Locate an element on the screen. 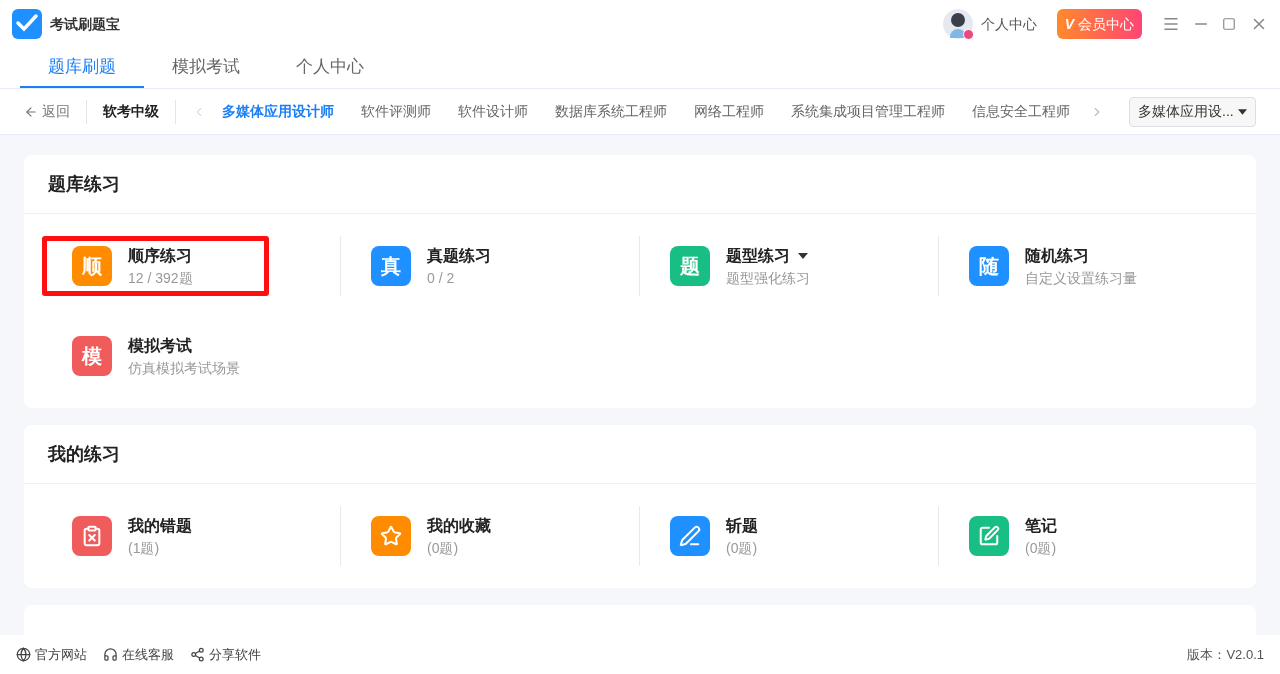  app-title: 考试刷题宝 is located at coordinates (85, 24).